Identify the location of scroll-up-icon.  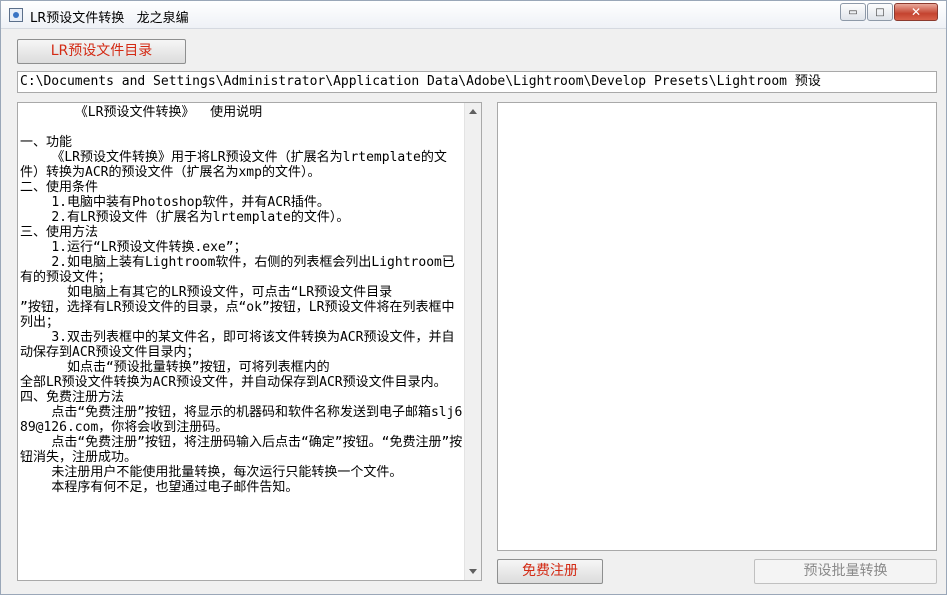
(473, 111).